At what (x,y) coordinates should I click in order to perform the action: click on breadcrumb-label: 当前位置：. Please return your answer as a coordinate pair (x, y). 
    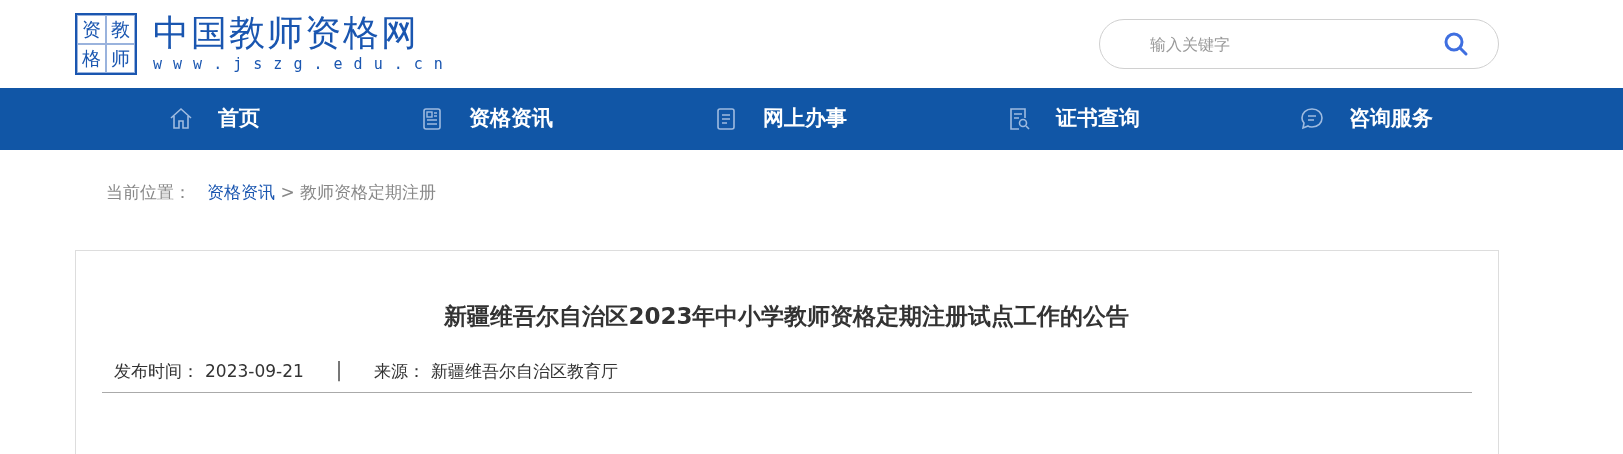
    Looking at the image, I should click on (148, 192).